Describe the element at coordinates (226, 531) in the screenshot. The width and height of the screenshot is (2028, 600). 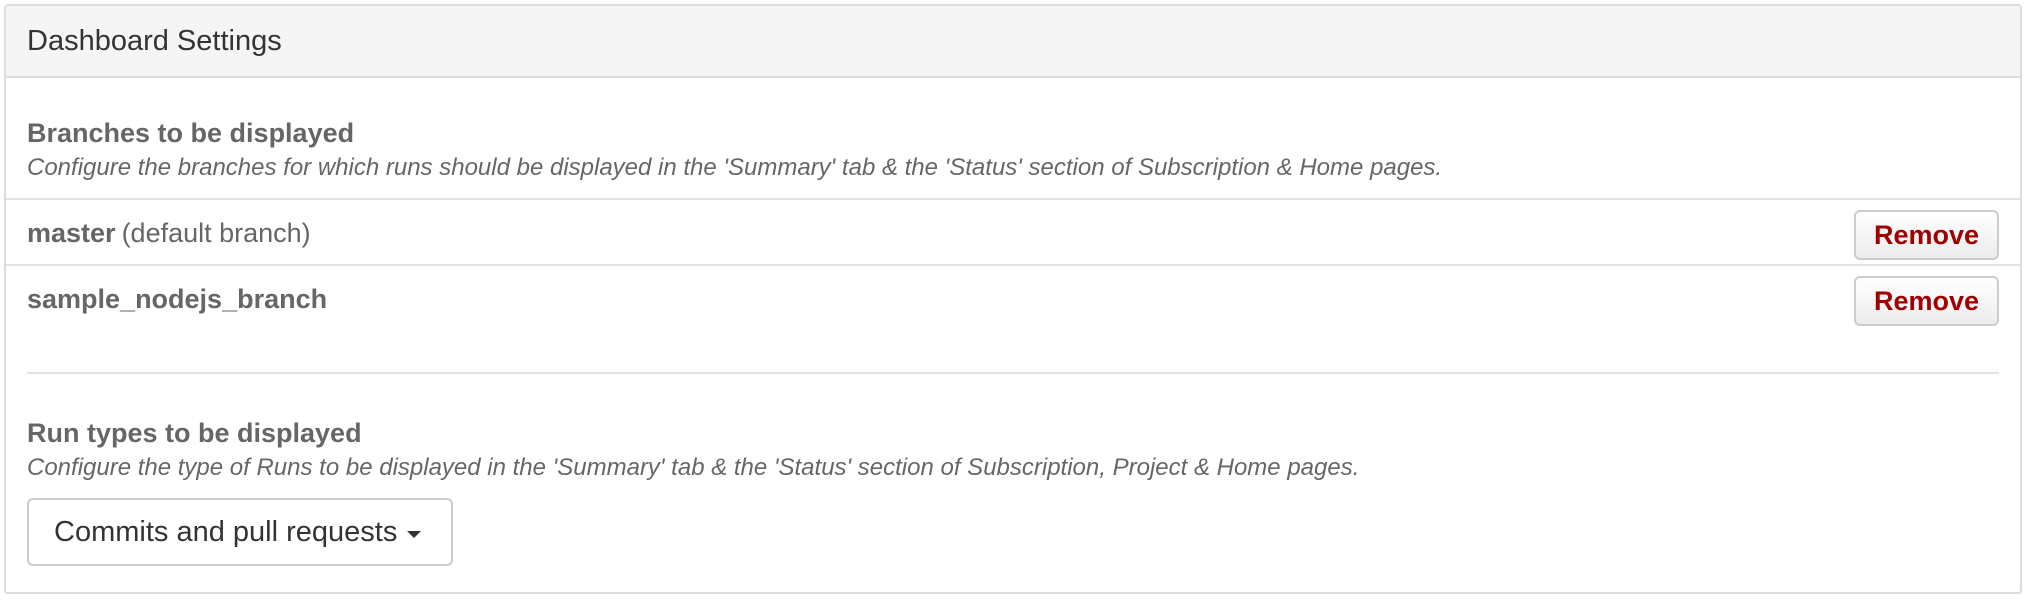
I see `run-types-dropdown-label: Commits and pull requests` at that location.